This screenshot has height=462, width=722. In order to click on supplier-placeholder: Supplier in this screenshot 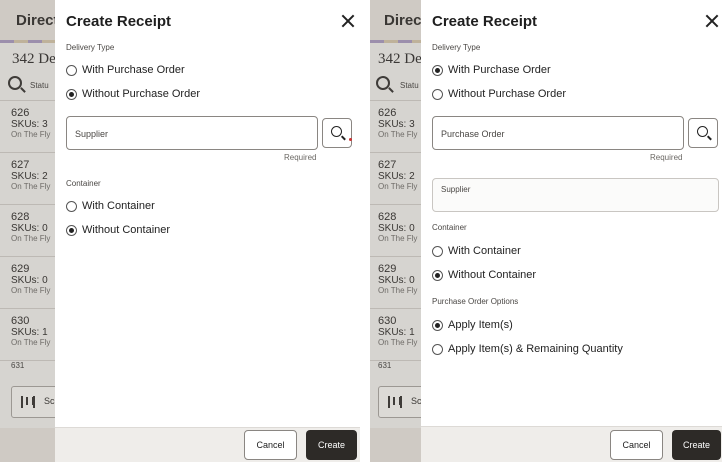, I will do `click(92, 134)`.